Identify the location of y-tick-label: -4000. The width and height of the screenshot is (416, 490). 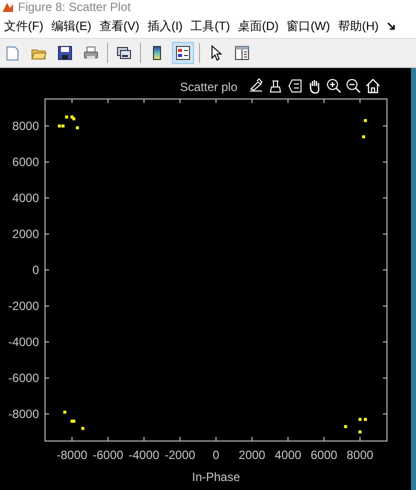
(23, 342).